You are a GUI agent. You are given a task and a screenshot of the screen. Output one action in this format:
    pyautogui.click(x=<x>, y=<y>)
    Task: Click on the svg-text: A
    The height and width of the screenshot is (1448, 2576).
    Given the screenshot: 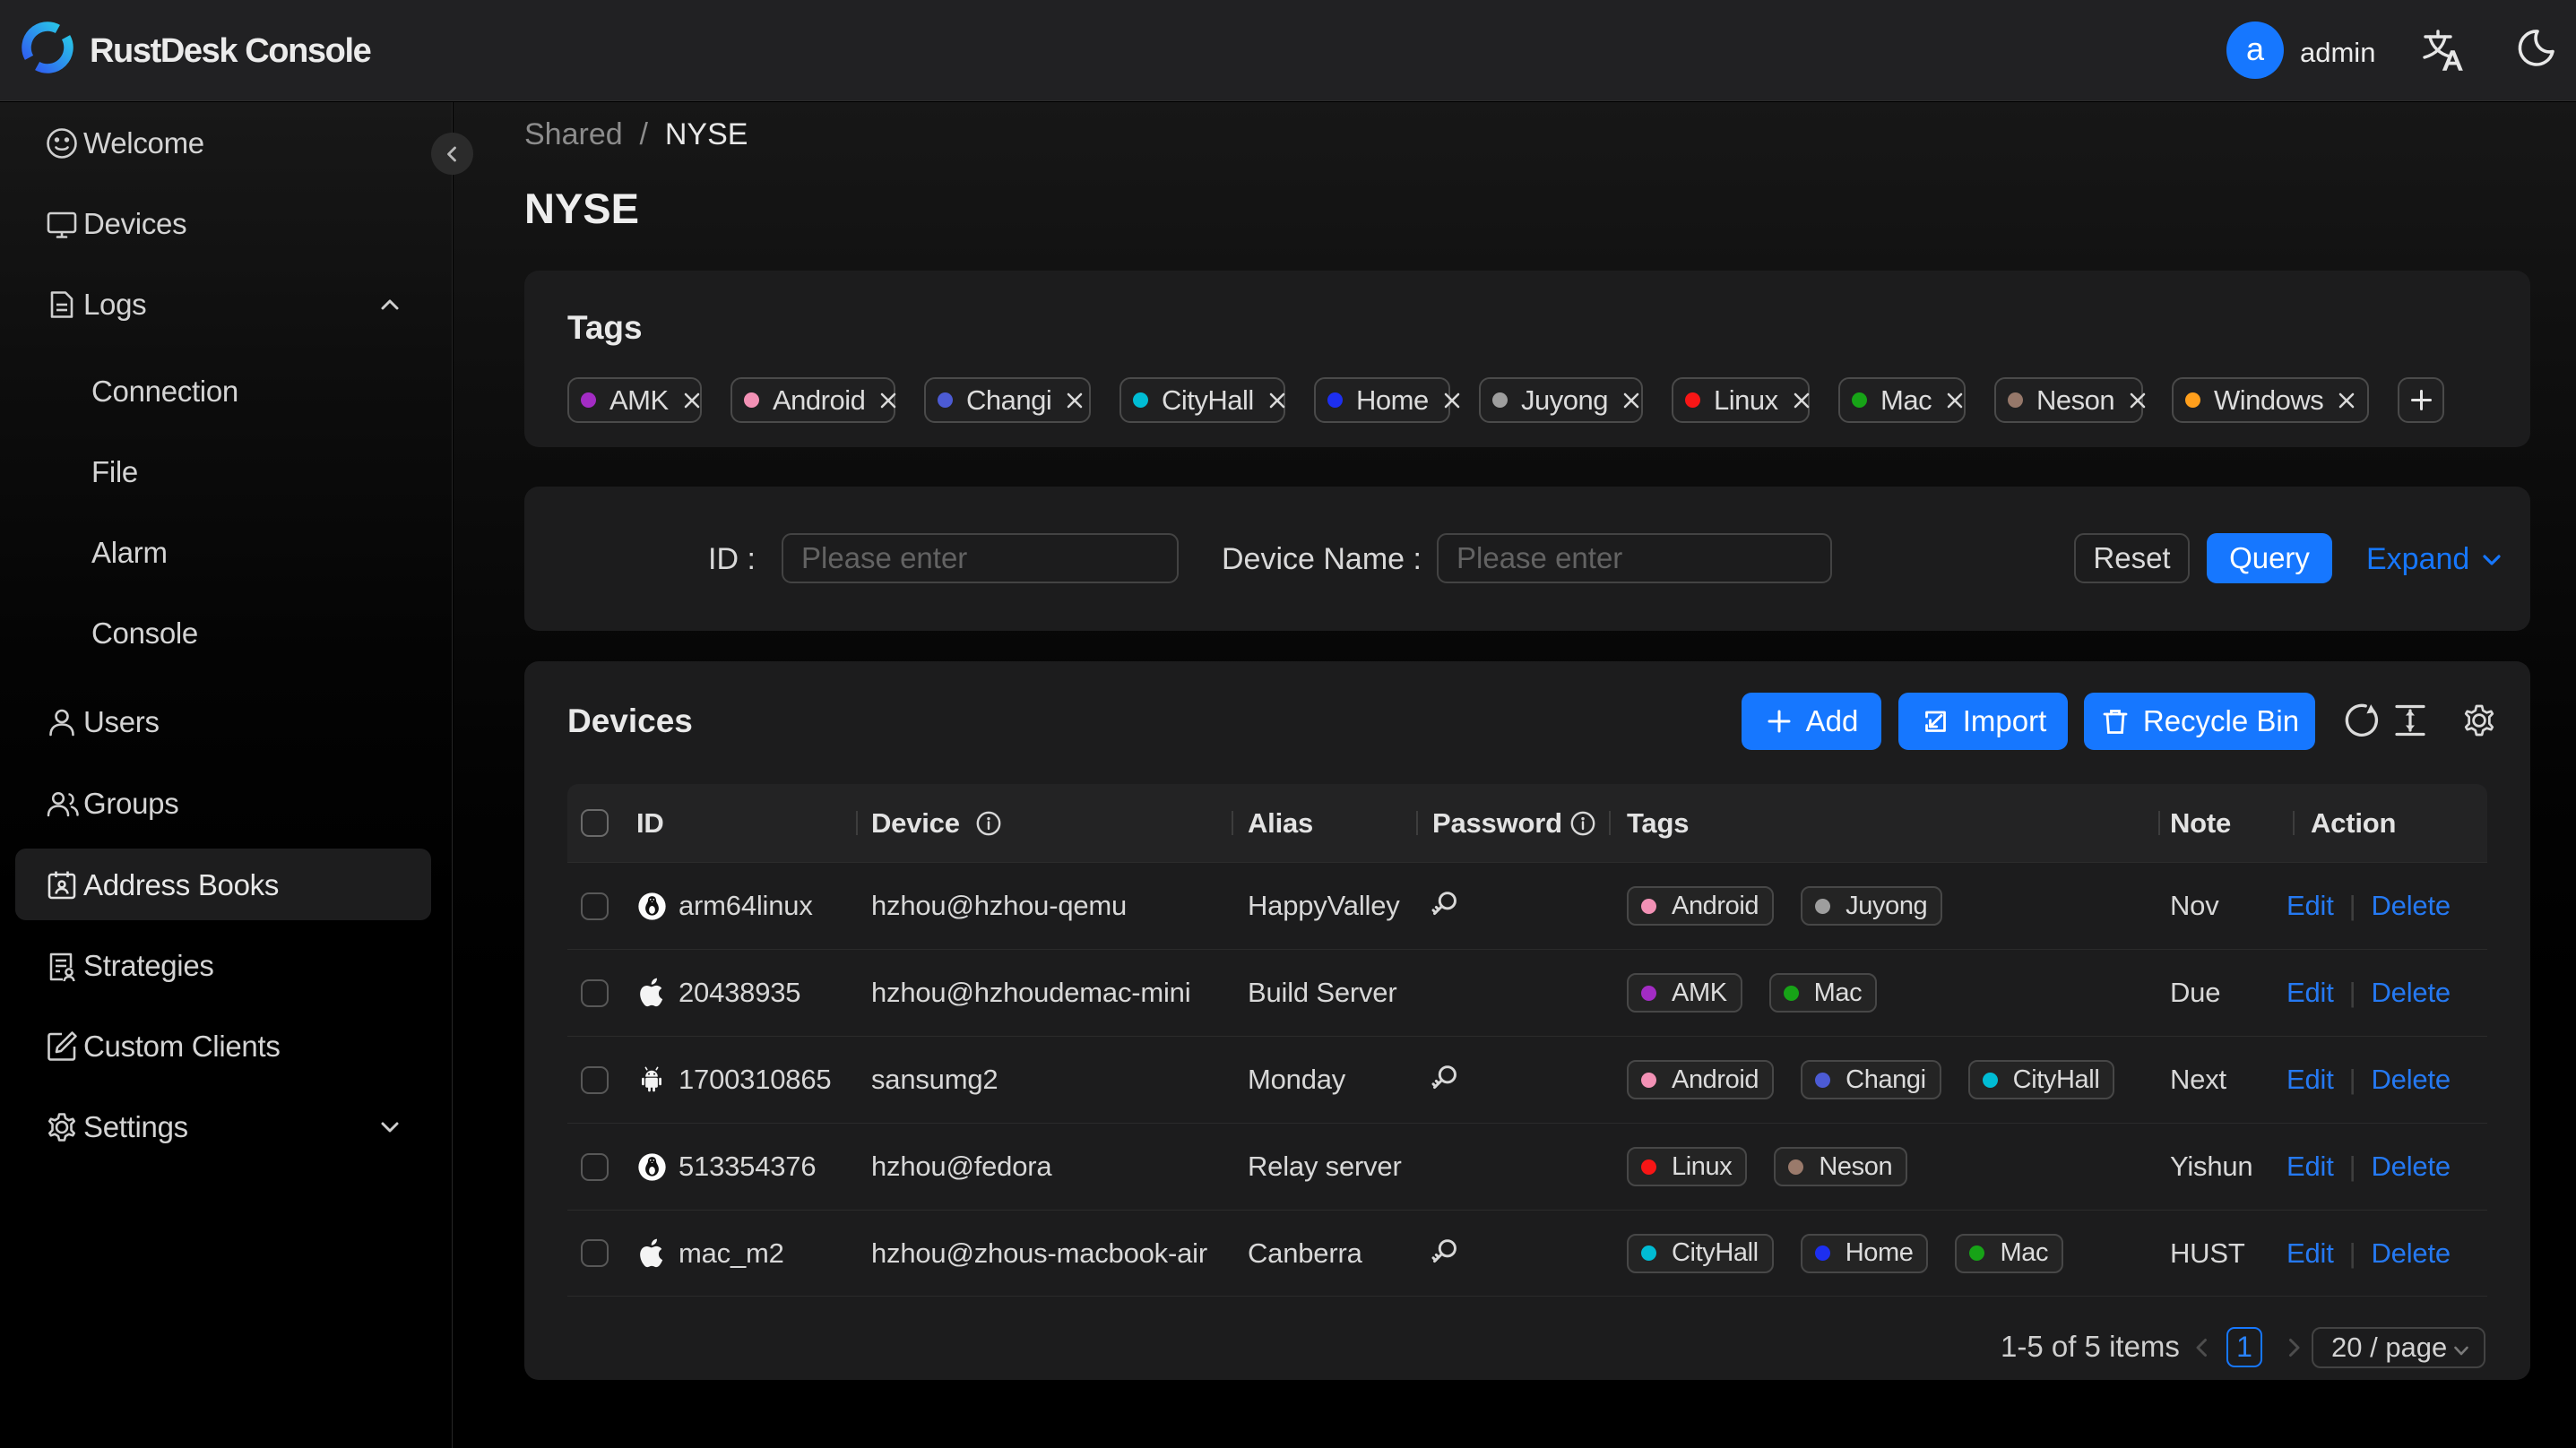 What is the action you would take?
    pyautogui.click(x=2452, y=60)
    